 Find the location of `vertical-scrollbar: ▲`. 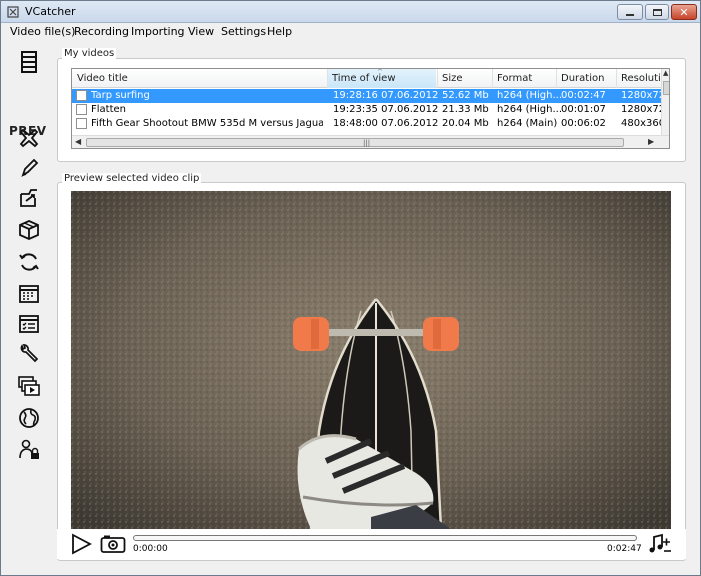

vertical-scrollbar: ▲ is located at coordinates (665, 102).